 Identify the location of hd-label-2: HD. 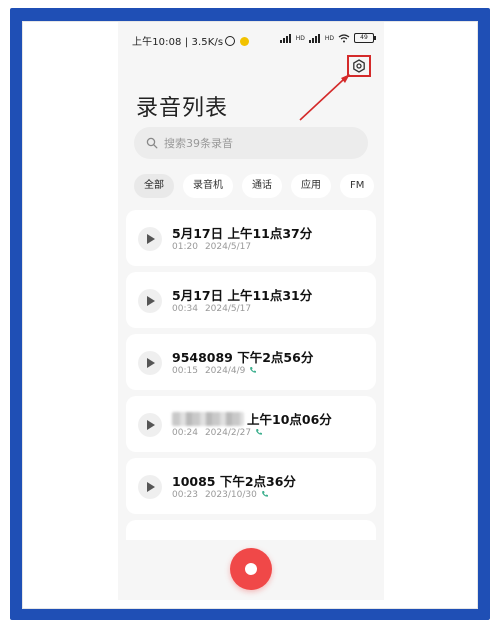
(329, 38).